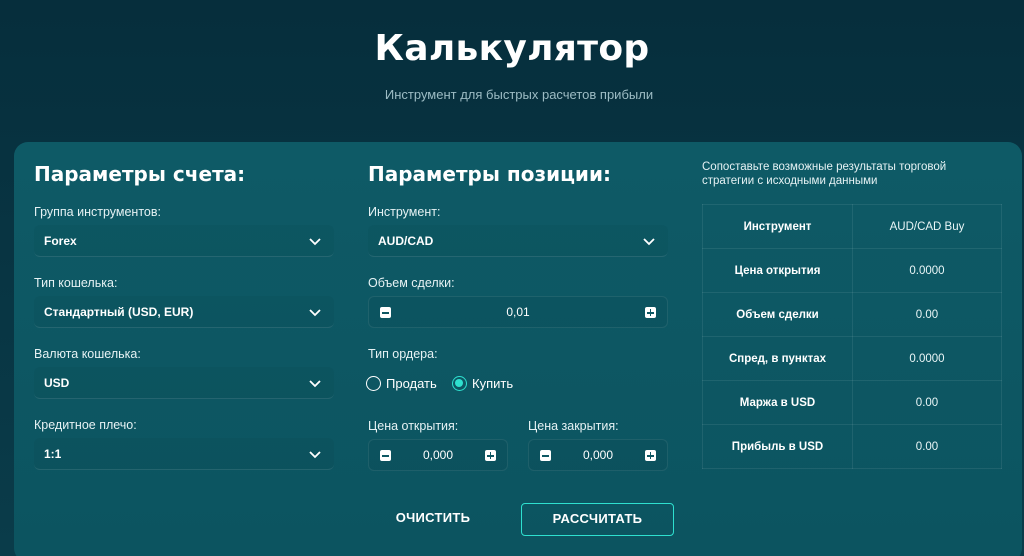 The image size is (1024, 556). What do you see at coordinates (493, 383) in the screenshot?
I see `order-type-buy-label: Купить` at bounding box center [493, 383].